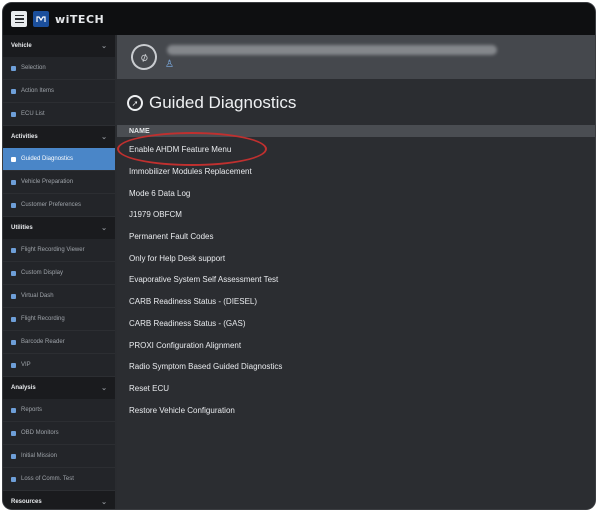 The height and width of the screenshot is (514, 600). I want to click on diagnostic-list-item: Radio Symptom Based Guided Diagnostics, so click(356, 367).